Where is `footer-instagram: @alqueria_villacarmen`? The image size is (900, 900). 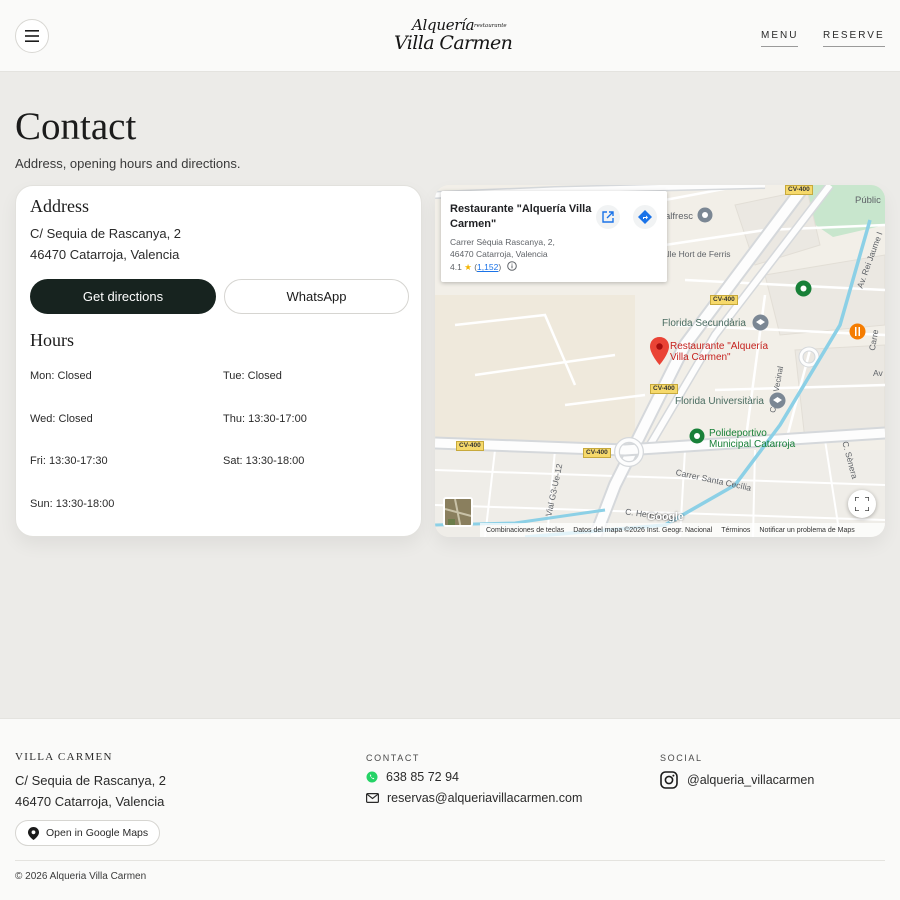 footer-instagram: @alqueria_villacarmen is located at coordinates (751, 780).